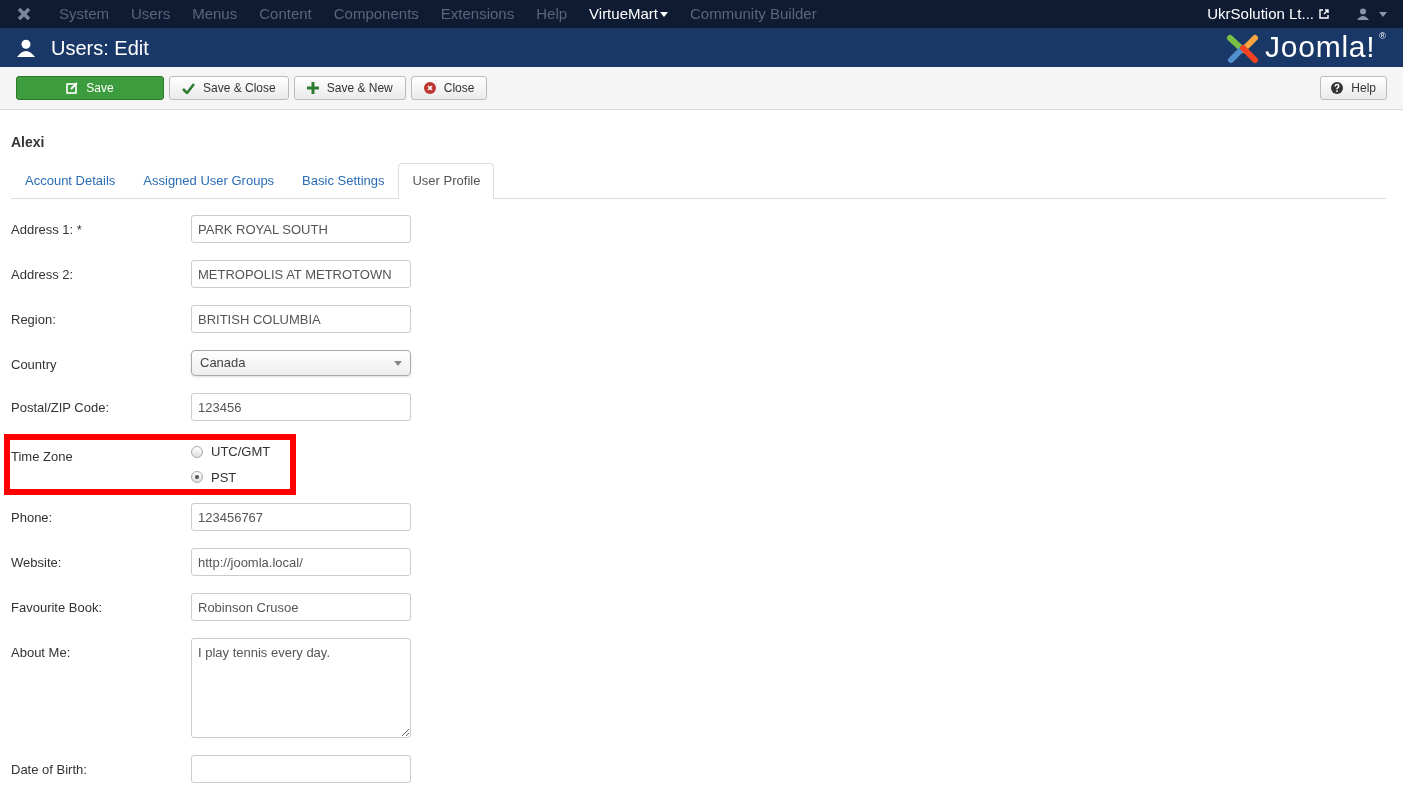 The image size is (1403, 793). What do you see at coordinates (70, 181) in the screenshot?
I see `tab: Account Details` at bounding box center [70, 181].